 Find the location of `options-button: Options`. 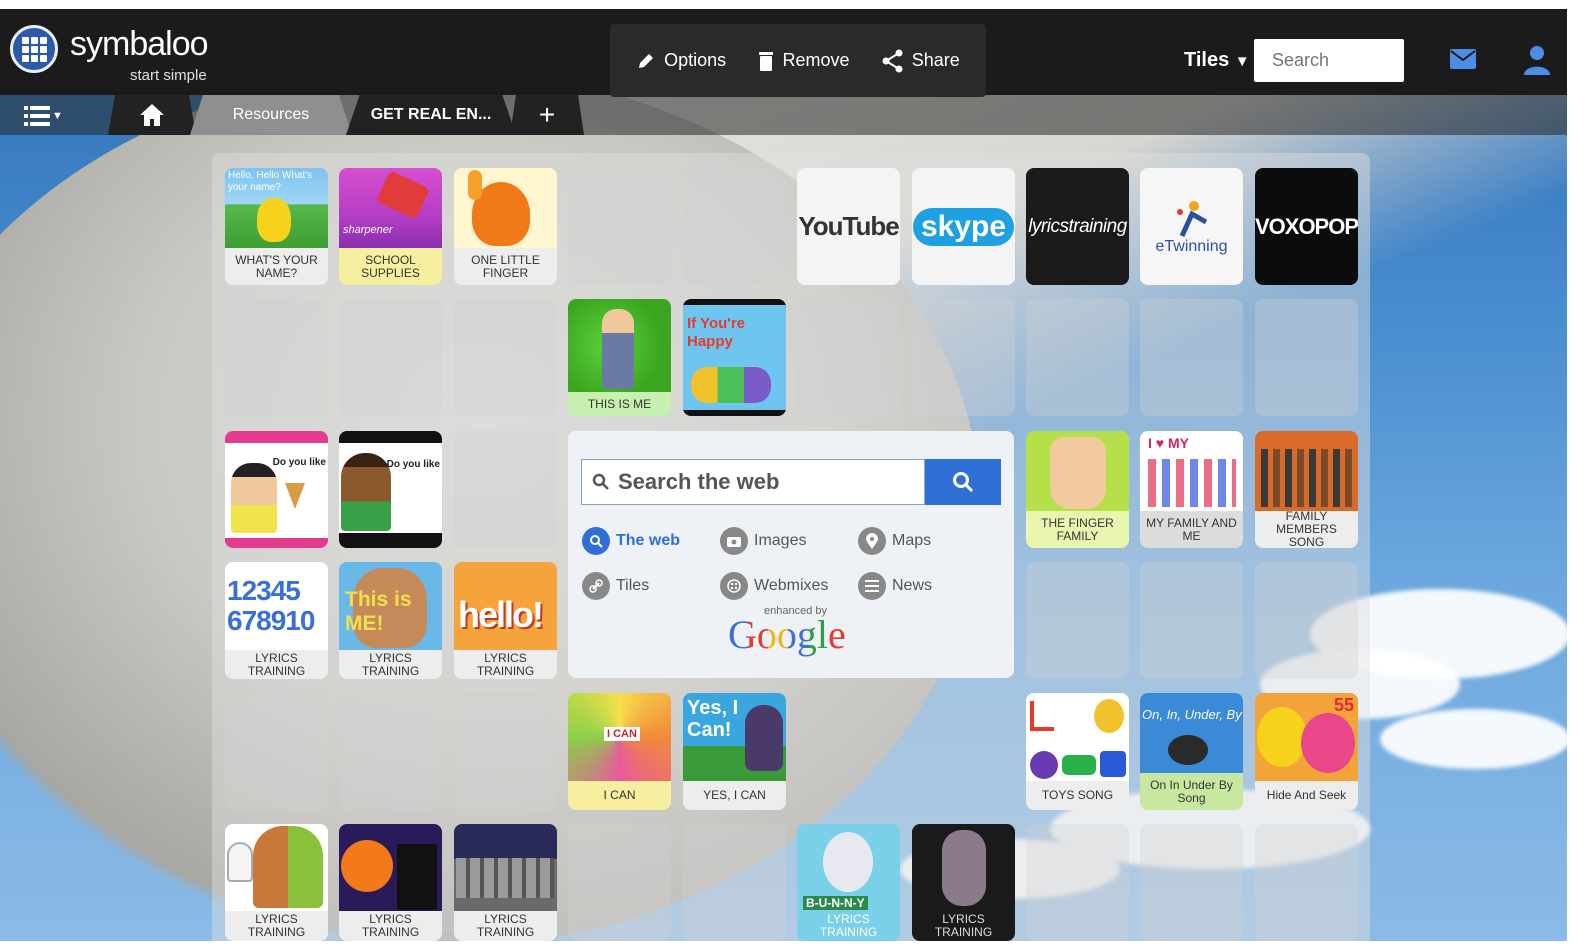

options-button: Options is located at coordinates (681, 60).